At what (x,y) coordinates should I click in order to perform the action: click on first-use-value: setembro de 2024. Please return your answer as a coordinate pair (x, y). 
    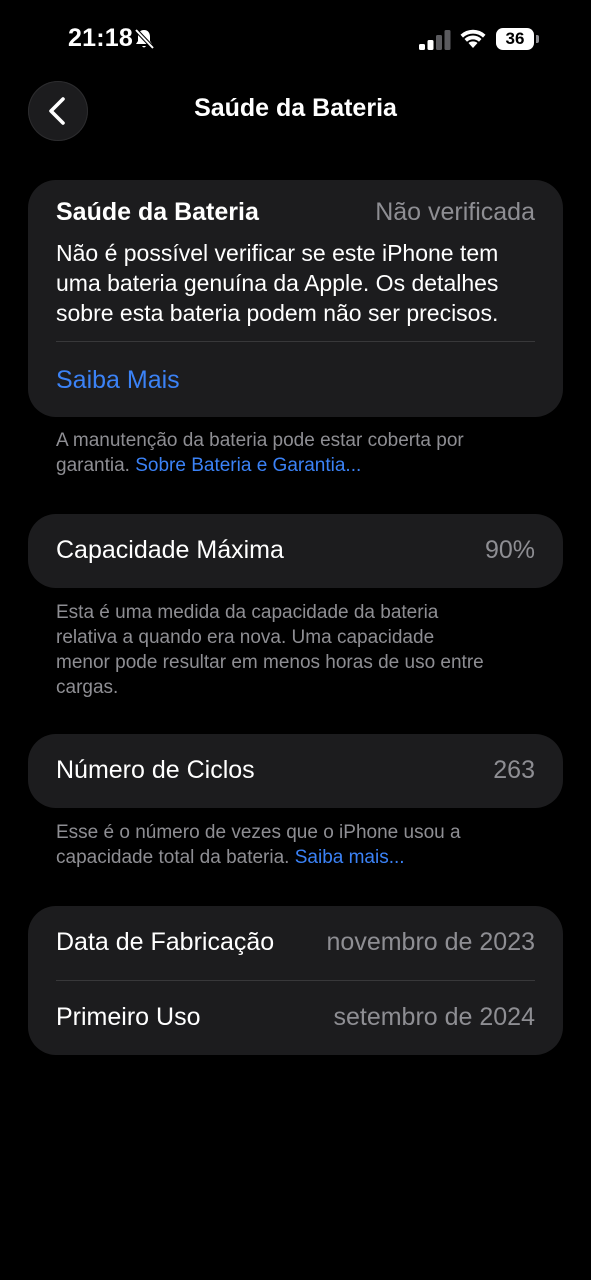
    Looking at the image, I should click on (434, 1017).